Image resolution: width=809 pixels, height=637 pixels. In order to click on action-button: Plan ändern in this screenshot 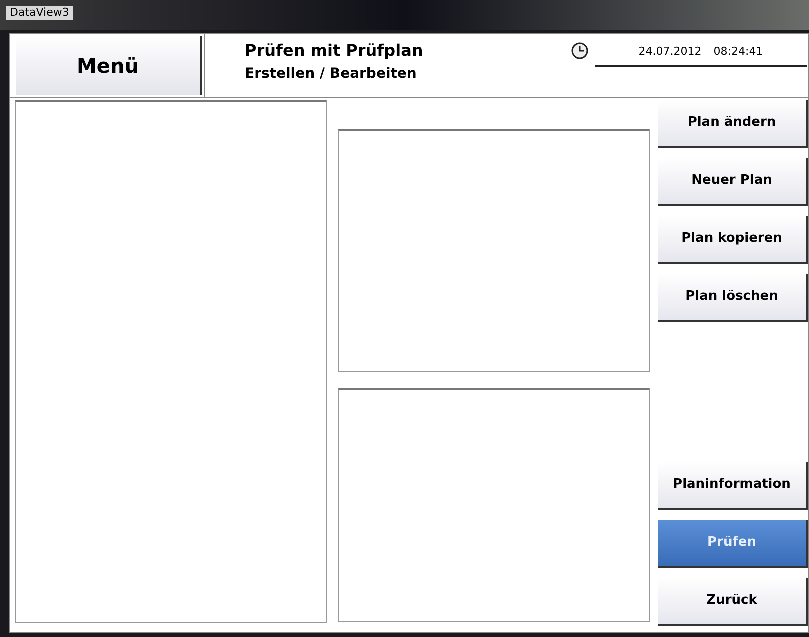, I will do `click(733, 124)`.